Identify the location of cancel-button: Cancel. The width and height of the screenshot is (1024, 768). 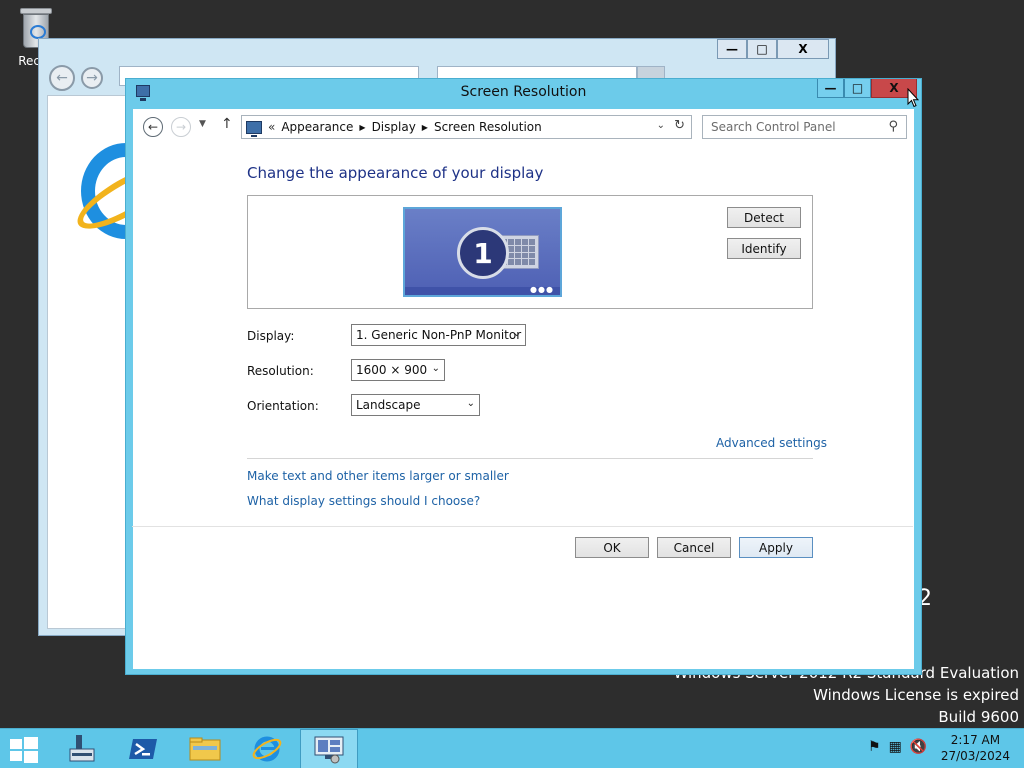
(694, 547).